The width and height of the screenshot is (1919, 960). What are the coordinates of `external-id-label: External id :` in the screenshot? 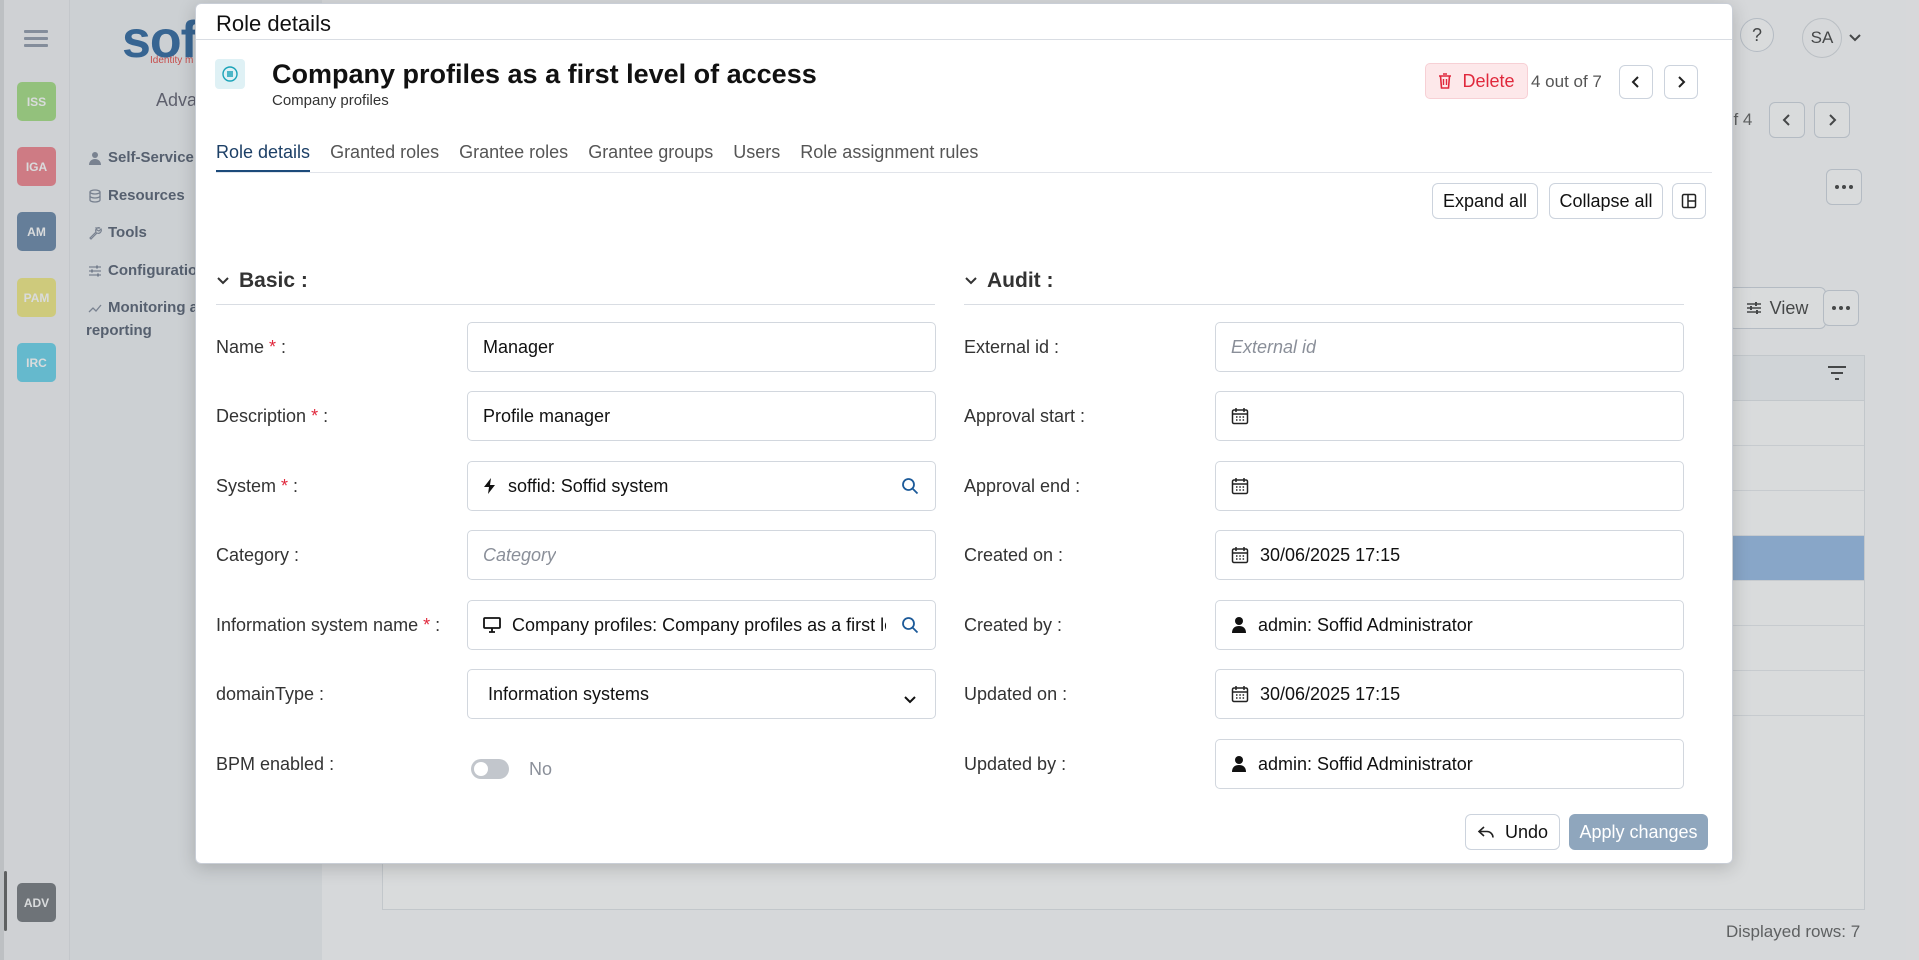 It's located at (1012, 347).